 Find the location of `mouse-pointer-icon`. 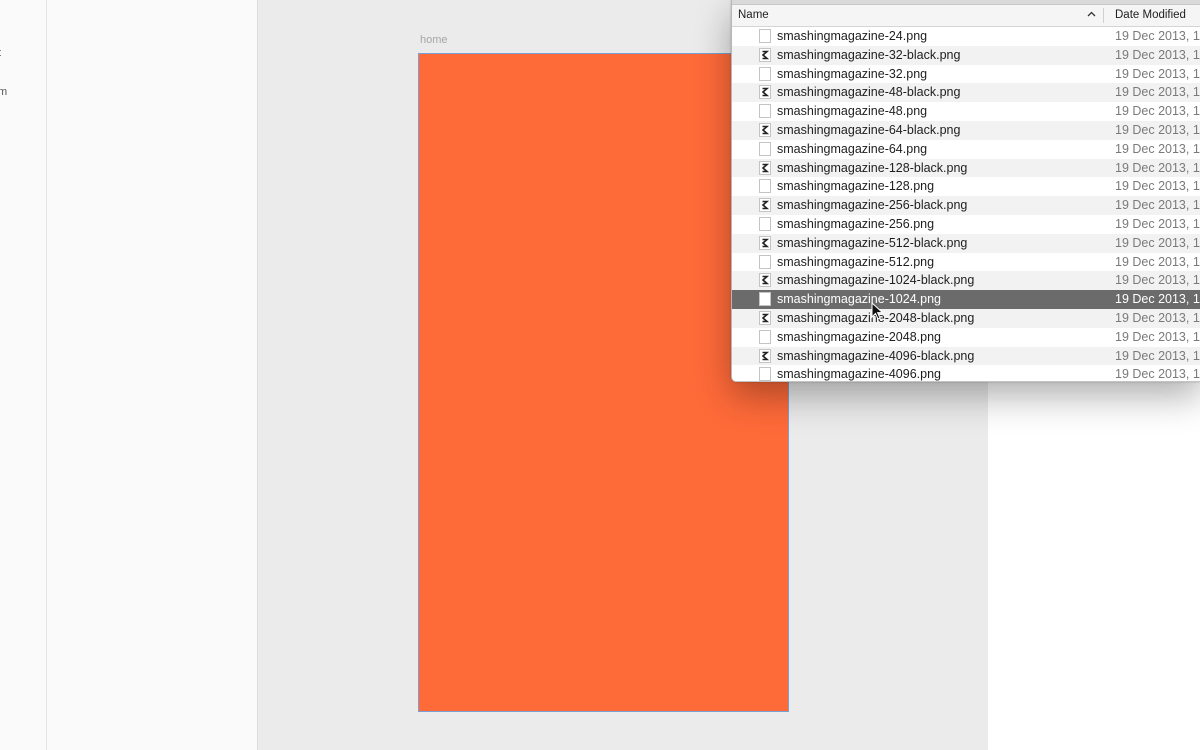

mouse-pointer-icon is located at coordinates (878, 311).